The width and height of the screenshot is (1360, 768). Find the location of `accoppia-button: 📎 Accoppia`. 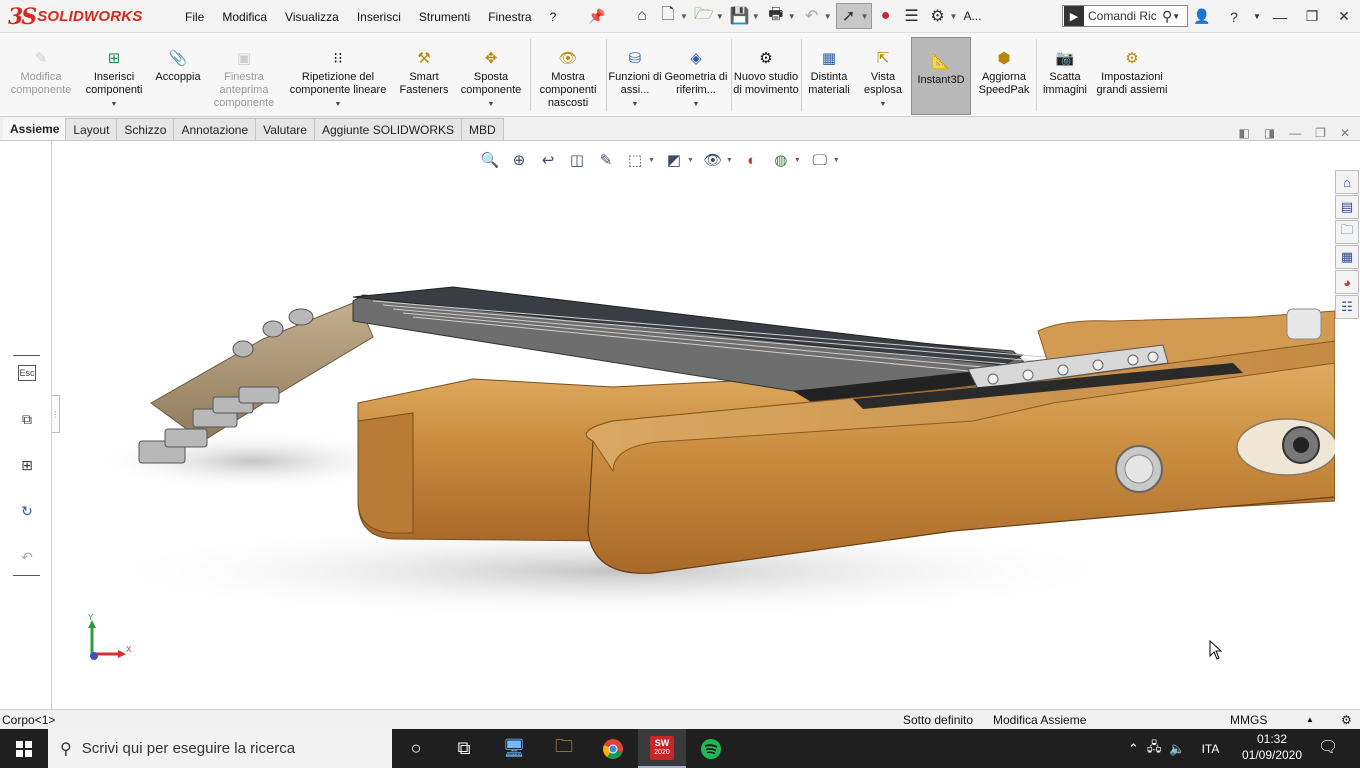

accoppia-button: 📎 Accoppia is located at coordinates (178, 75).